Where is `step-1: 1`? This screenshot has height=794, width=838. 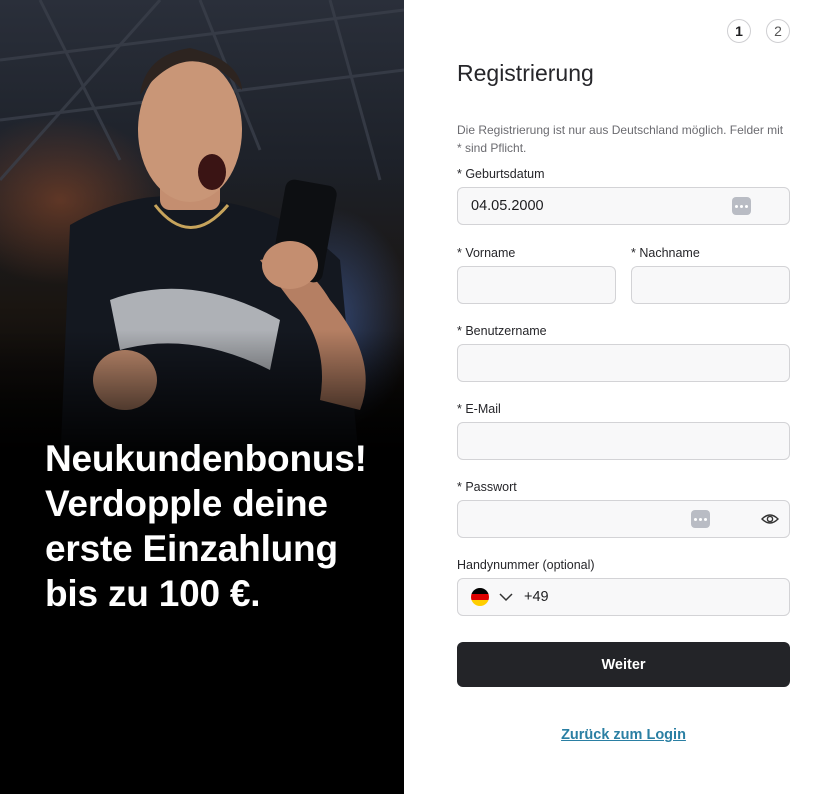
step-1: 1 is located at coordinates (739, 31).